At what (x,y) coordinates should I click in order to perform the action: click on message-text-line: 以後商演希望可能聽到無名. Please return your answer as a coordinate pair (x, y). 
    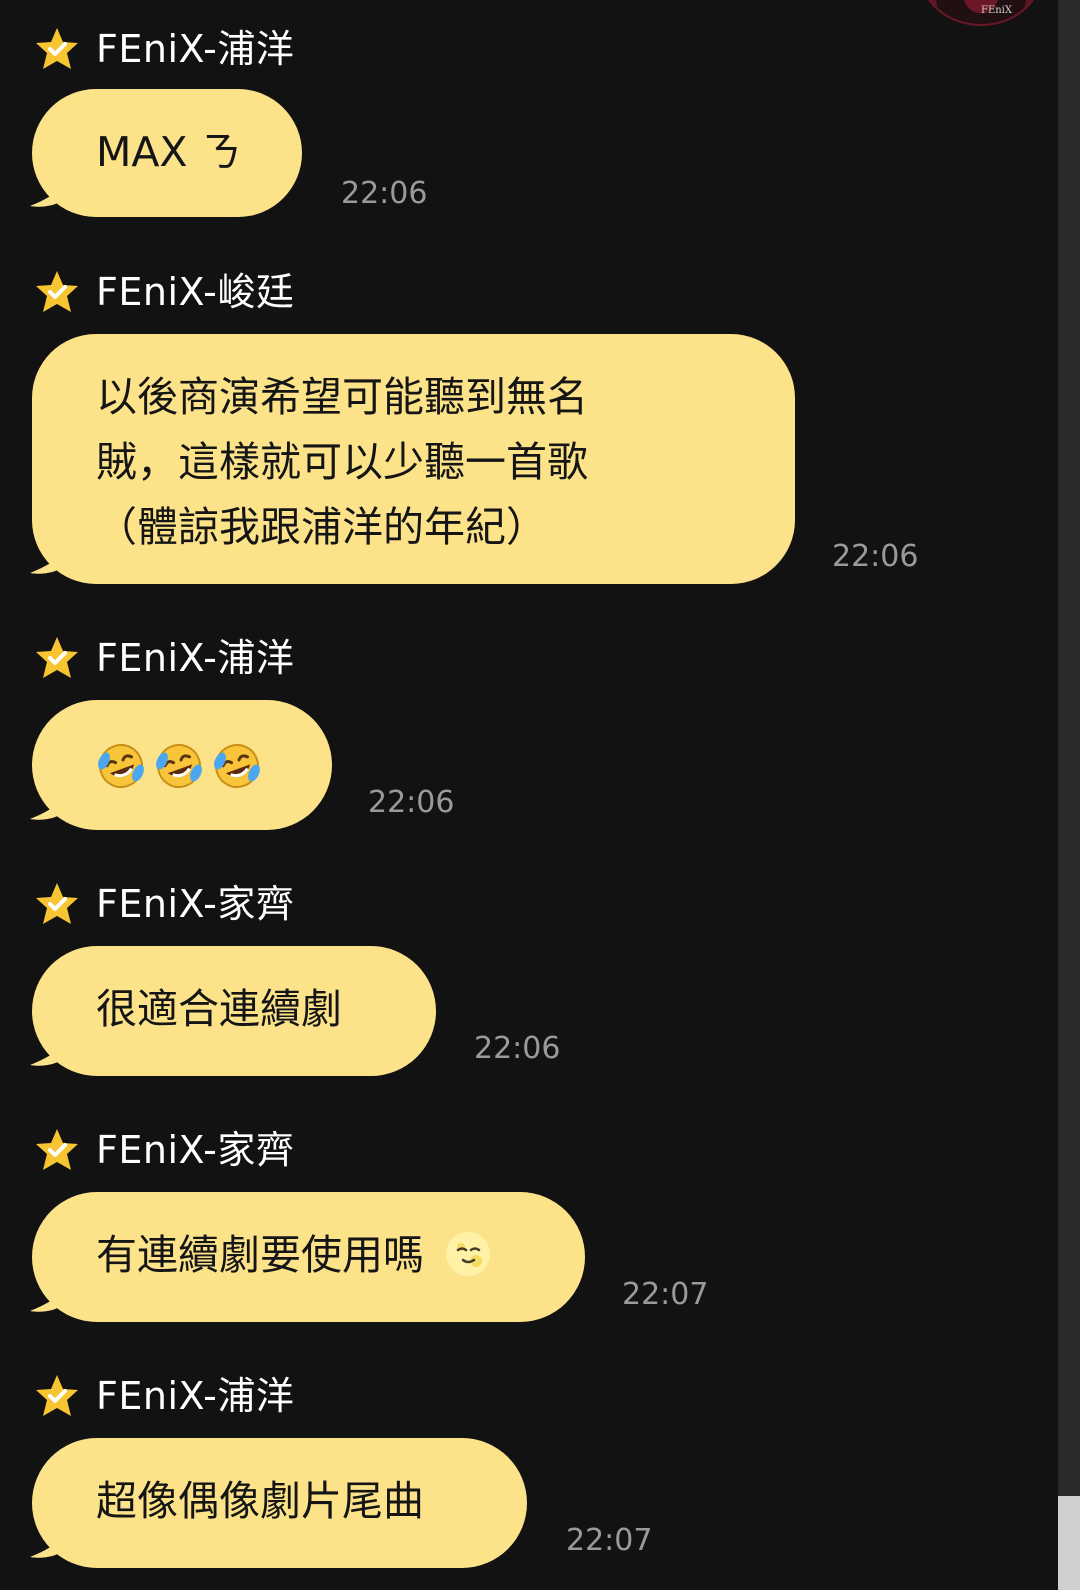
    Looking at the image, I should click on (342, 397).